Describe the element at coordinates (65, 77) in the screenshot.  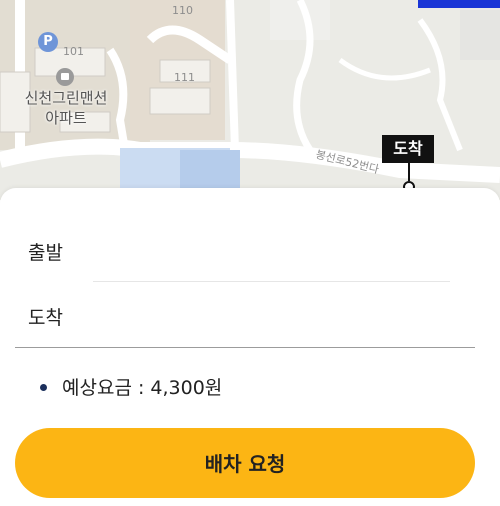
I see `apartment-icon` at that location.